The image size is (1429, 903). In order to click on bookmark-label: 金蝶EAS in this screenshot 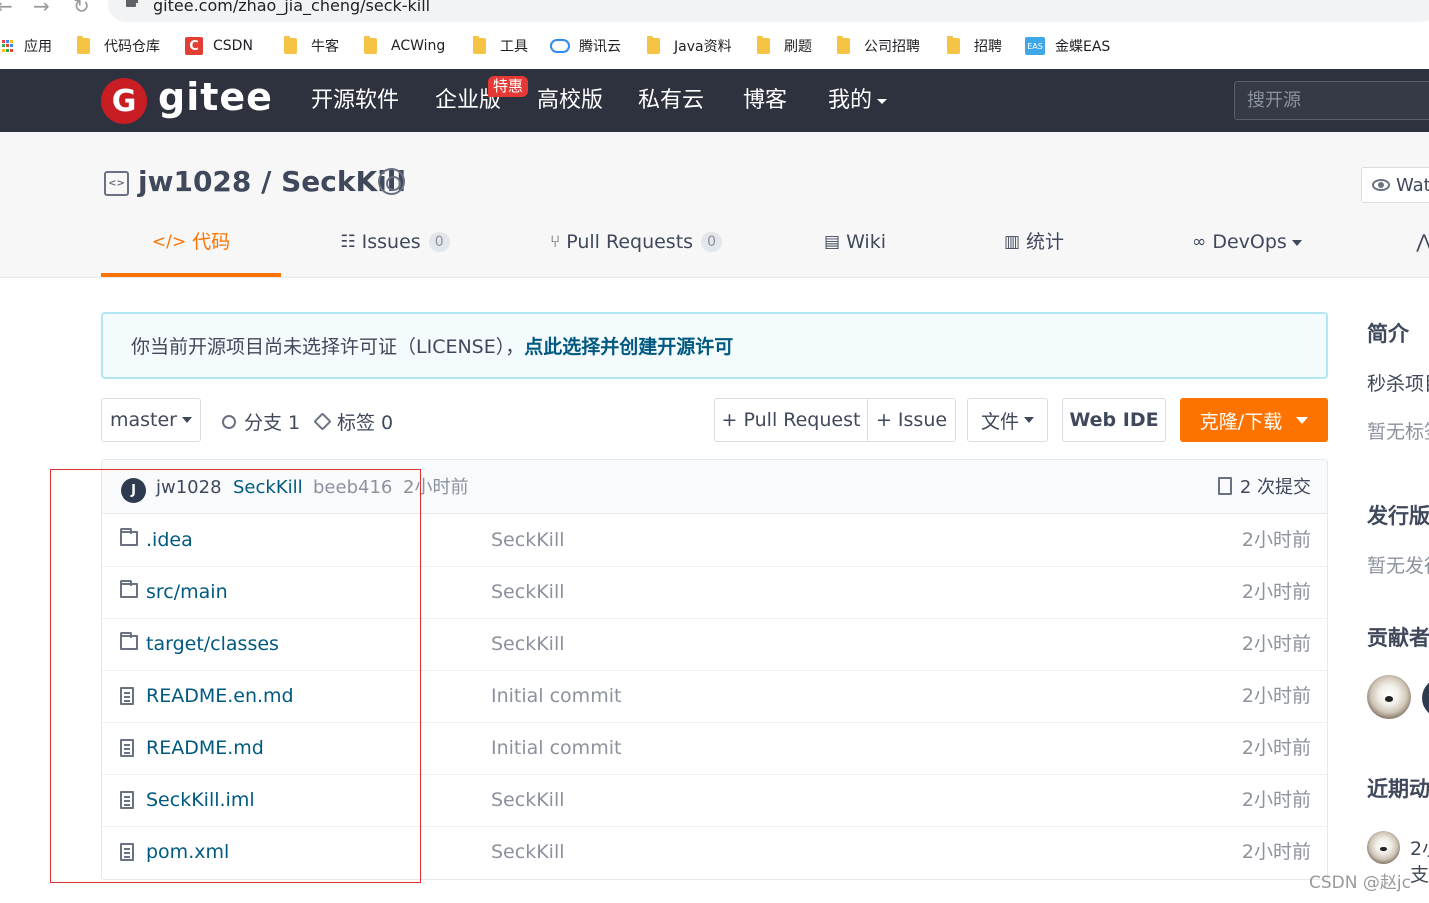, I will do `click(1083, 47)`.